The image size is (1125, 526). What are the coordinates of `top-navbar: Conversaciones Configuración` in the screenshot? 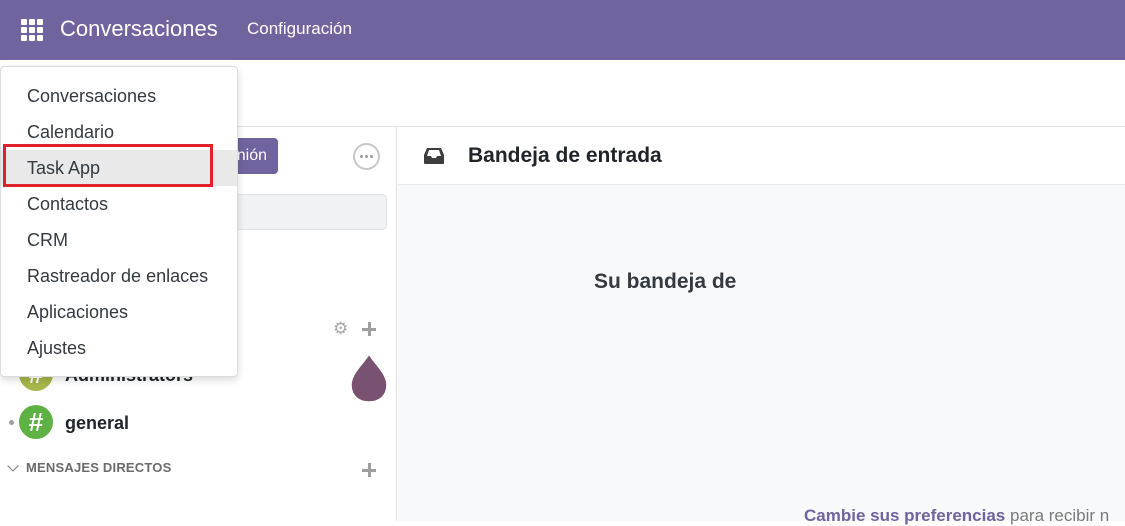 It's located at (562, 30).